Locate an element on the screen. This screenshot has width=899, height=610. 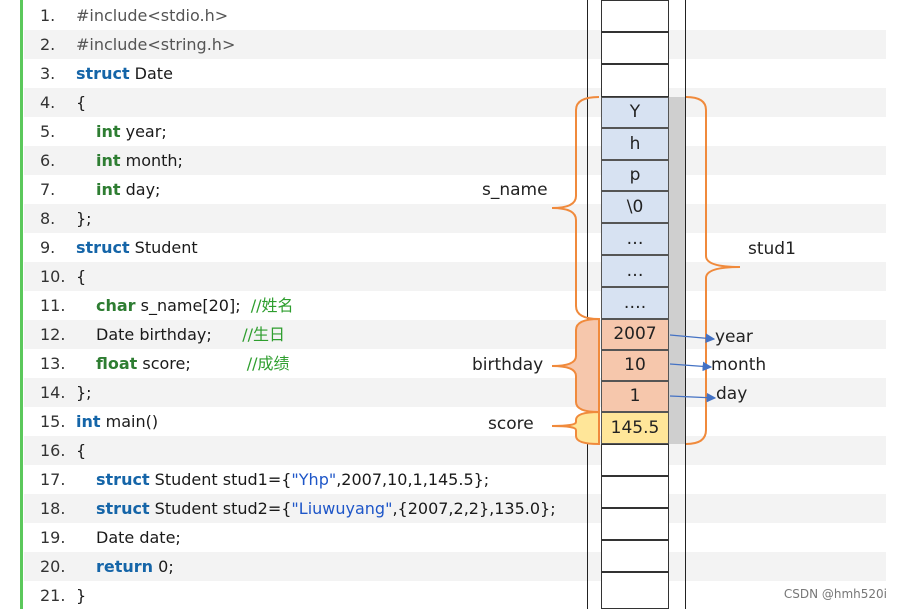
score-label: score is located at coordinates (511, 424).